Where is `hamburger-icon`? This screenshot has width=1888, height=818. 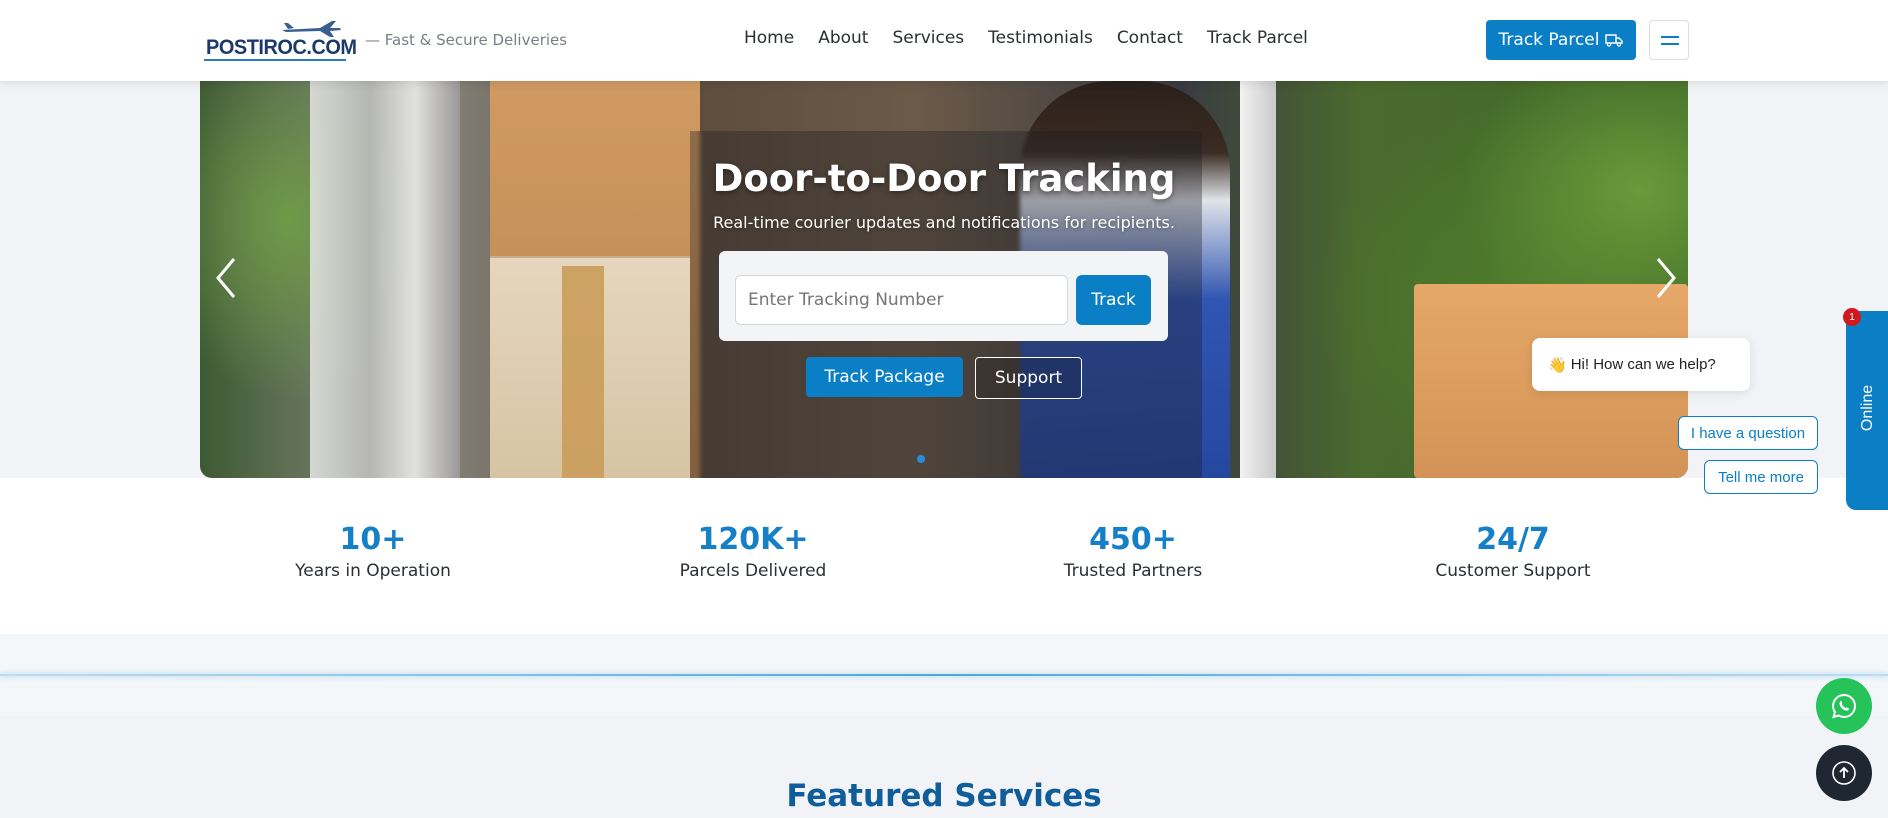 hamburger-icon is located at coordinates (1670, 37).